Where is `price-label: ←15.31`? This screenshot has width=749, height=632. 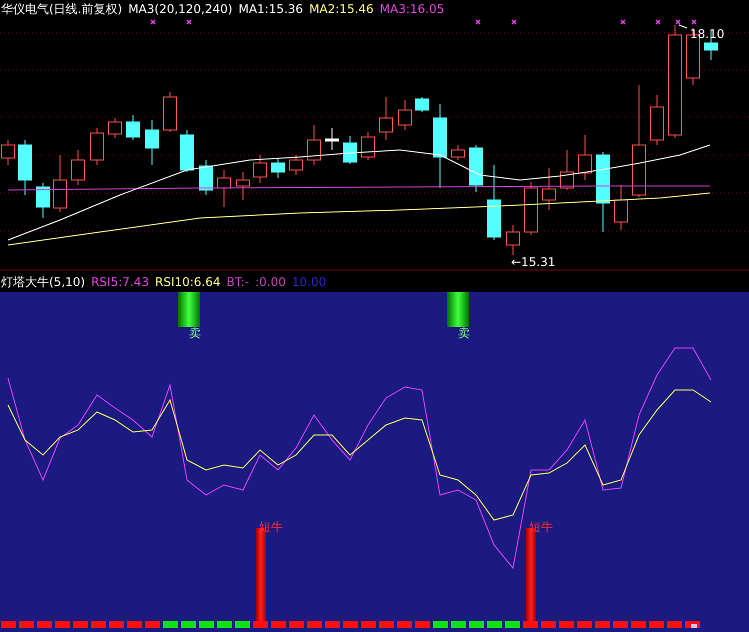 price-label: ←15.31 is located at coordinates (533, 262).